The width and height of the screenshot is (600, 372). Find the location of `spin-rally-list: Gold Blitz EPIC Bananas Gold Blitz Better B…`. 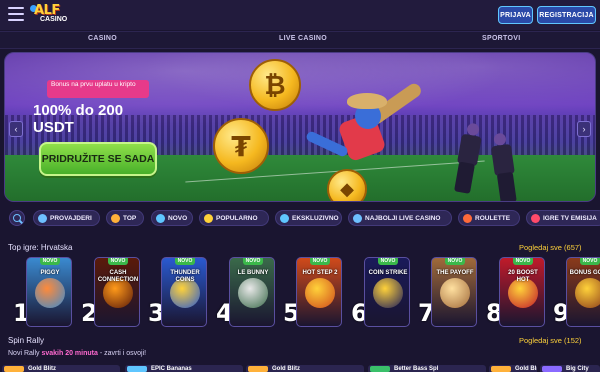

spin-rally-list: Gold Blitz EPIC Bananas Gold Blitz Better B… is located at coordinates (300, 368).